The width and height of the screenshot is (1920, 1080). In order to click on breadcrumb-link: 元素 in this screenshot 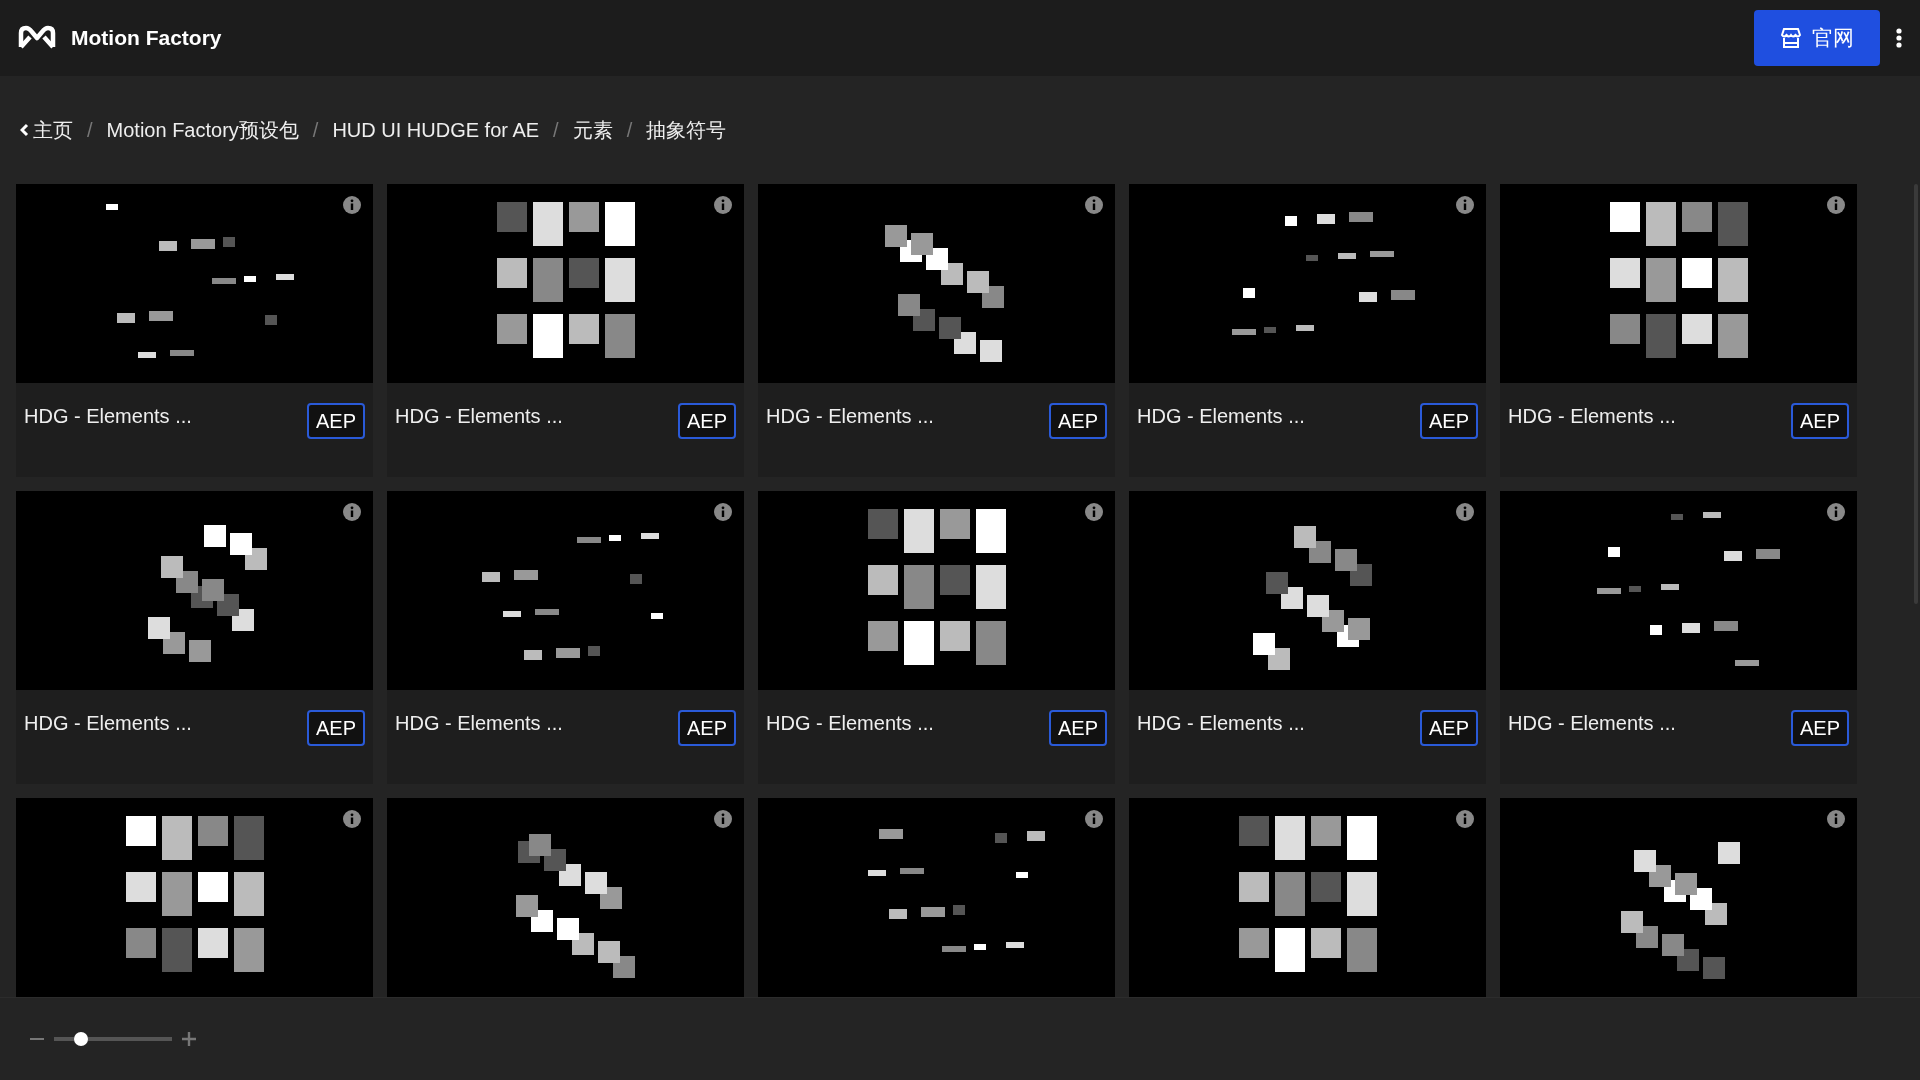, I will do `click(592, 130)`.